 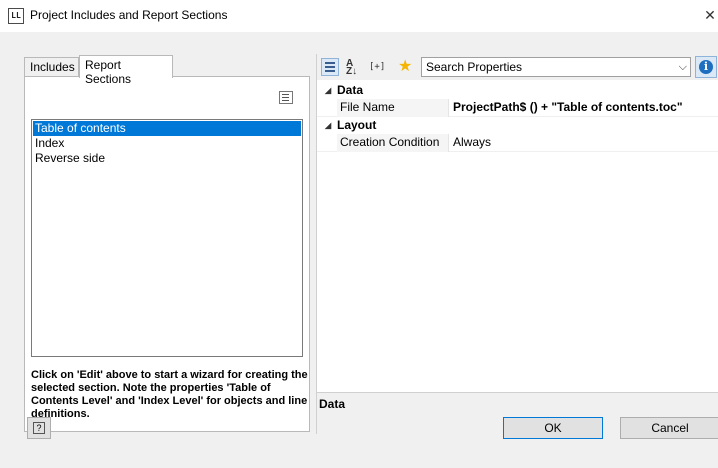 I want to click on help-button: ?, so click(x=39, y=428).